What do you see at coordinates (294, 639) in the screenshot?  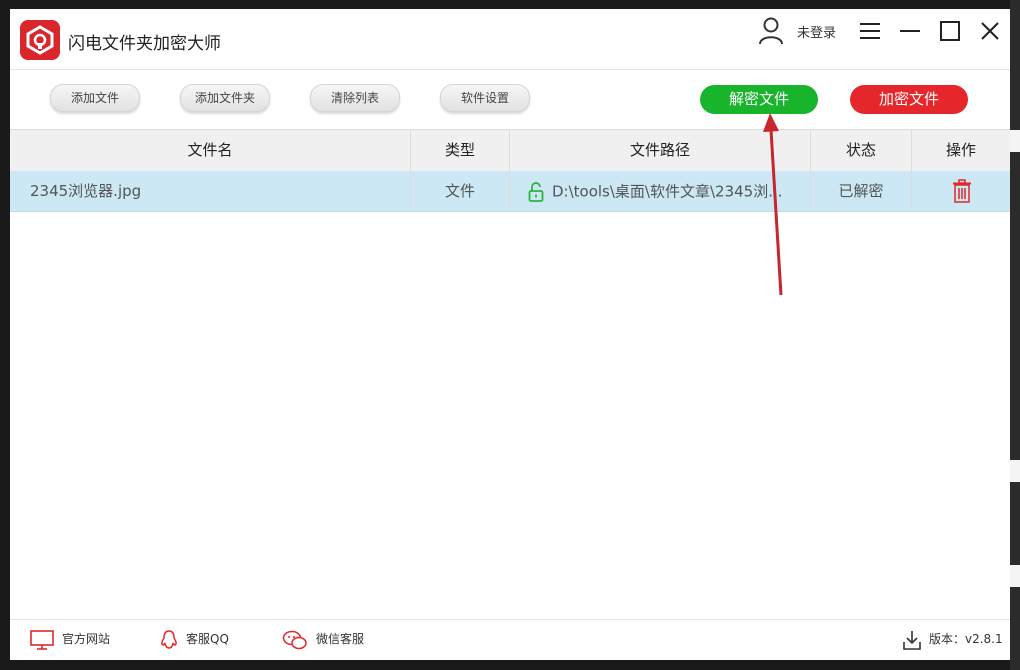 I see `wechat-icon` at bounding box center [294, 639].